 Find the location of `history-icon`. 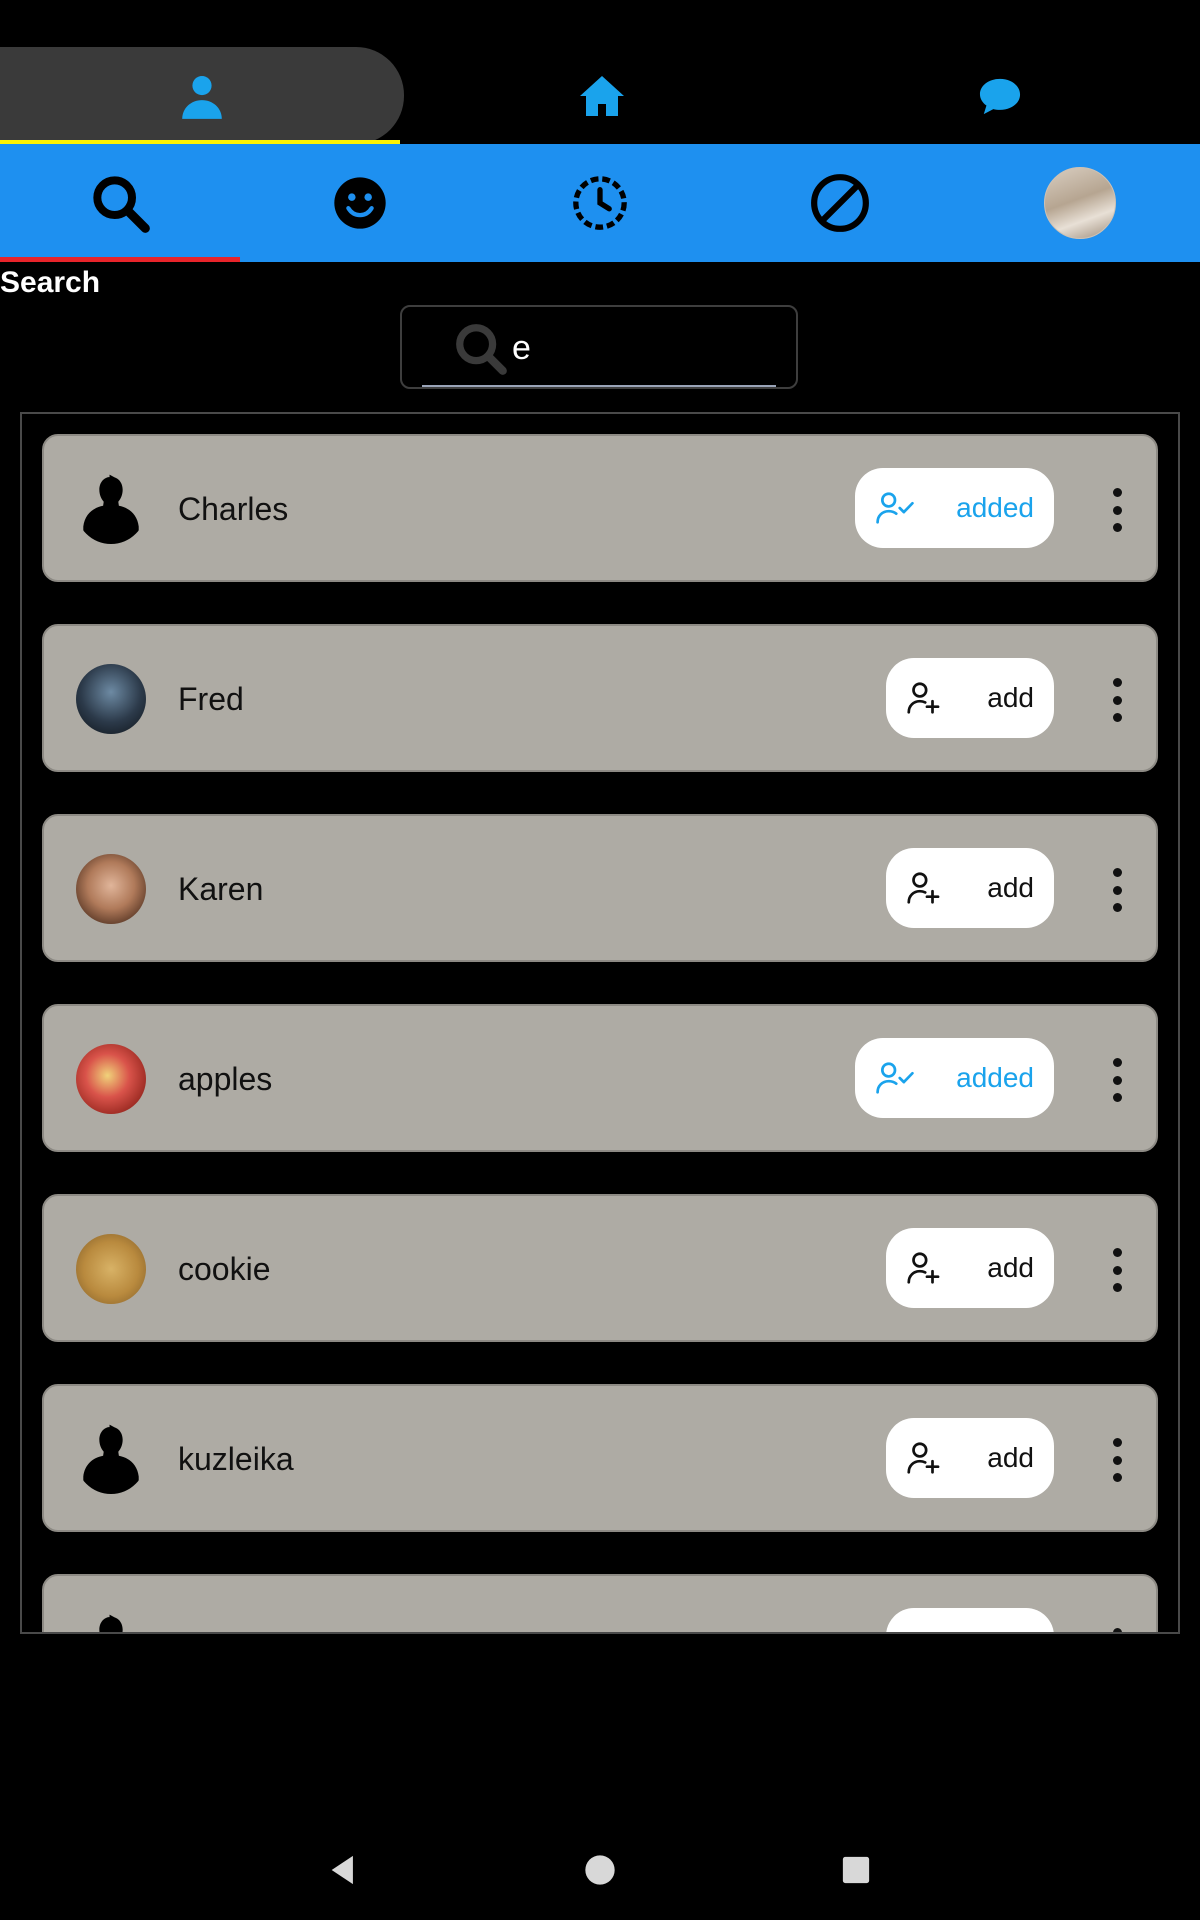

history-icon is located at coordinates (600, 203).